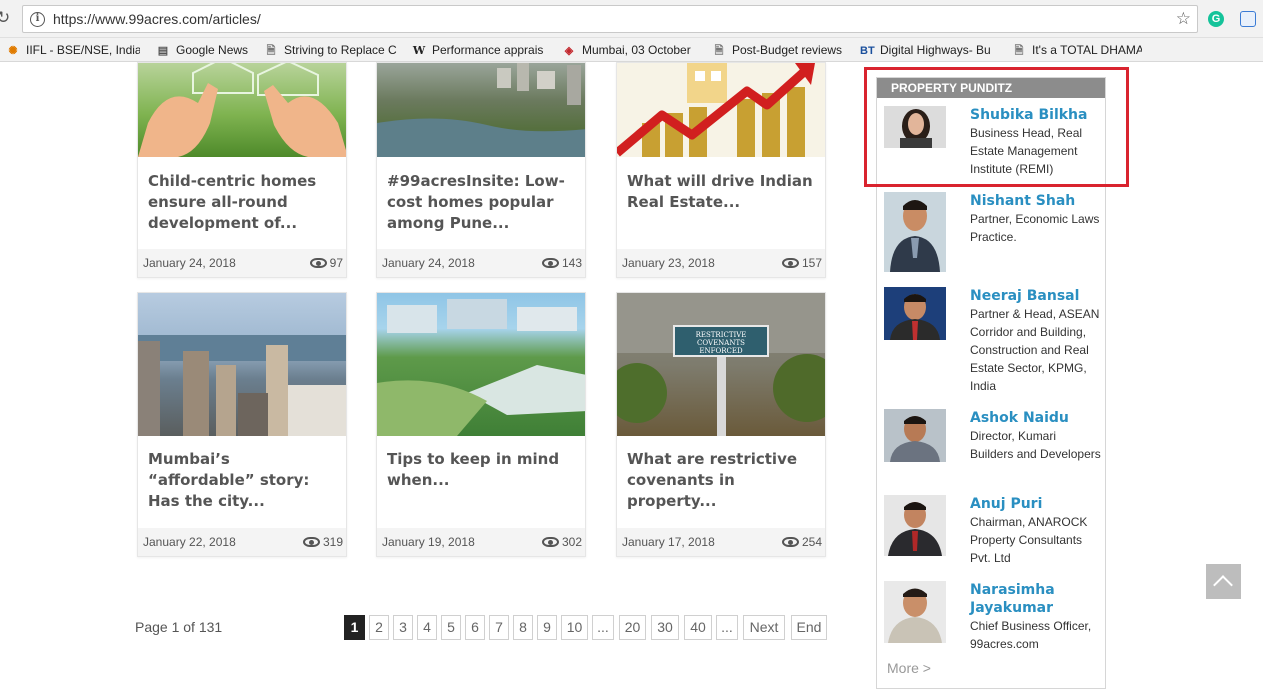 The height and width of the screenshot is (700, 1263). What do you see at coordinates (668, 542) in the screenshot?
I see `article-date: January 17, 2018` at bounding box center [668, 542].